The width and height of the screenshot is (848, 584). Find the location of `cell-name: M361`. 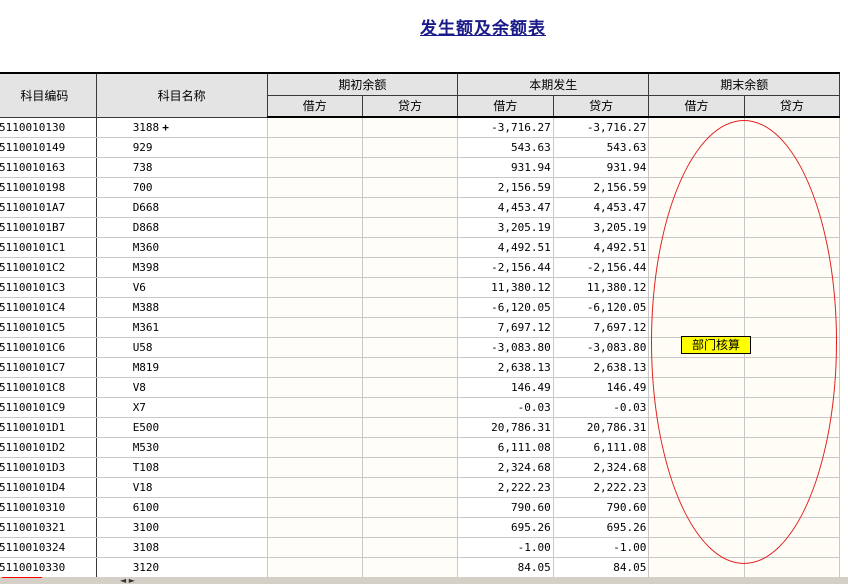

cell-name: M361 is located at coordinates (181, 327).